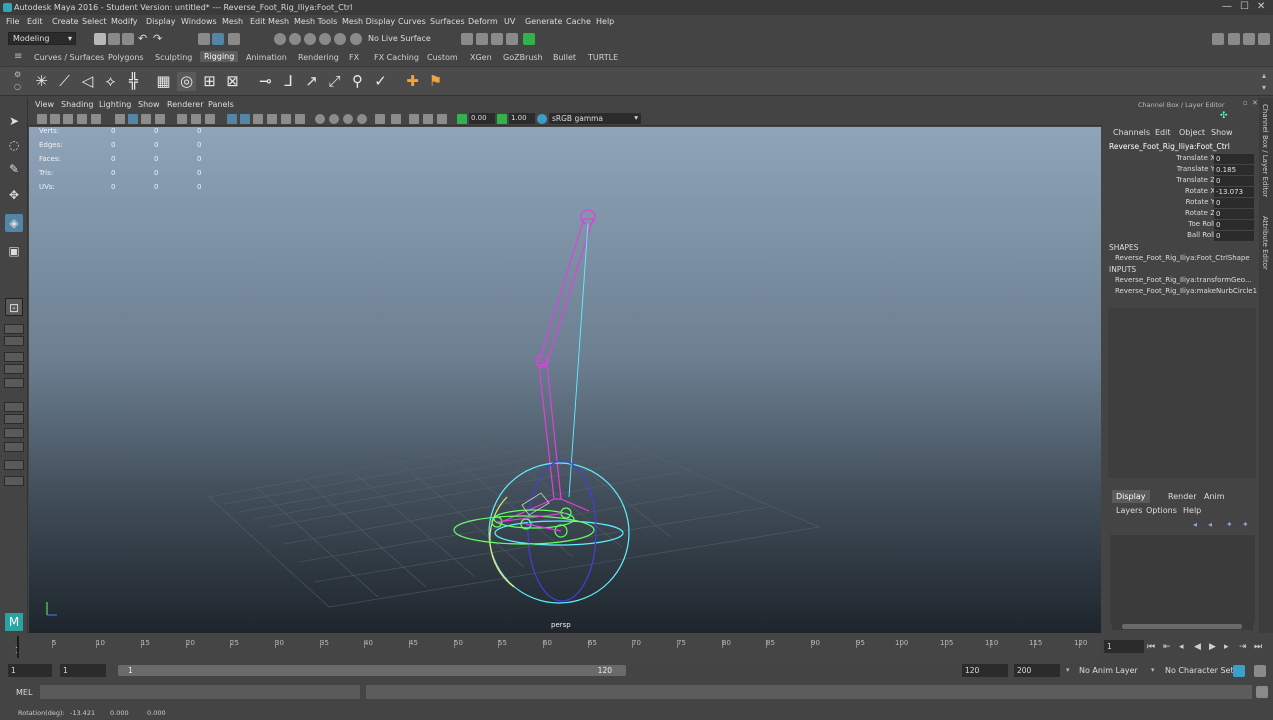 The height and width of the screenshot is (720, 1273). I want to click on attr-value-rotate-y: 0, so click(1234, 203).